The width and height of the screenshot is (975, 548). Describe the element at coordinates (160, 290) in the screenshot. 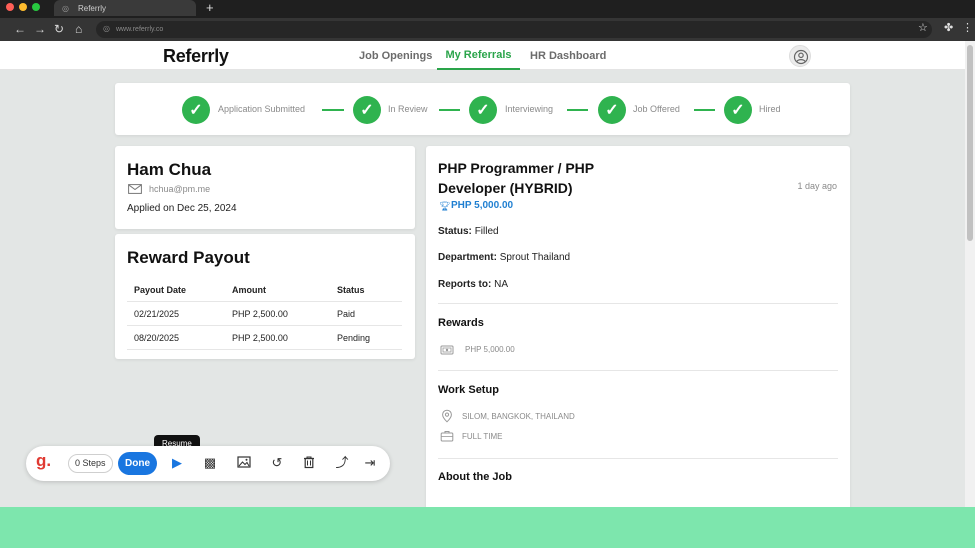

I see `column-header-payout-date: Payout Date` at that location.